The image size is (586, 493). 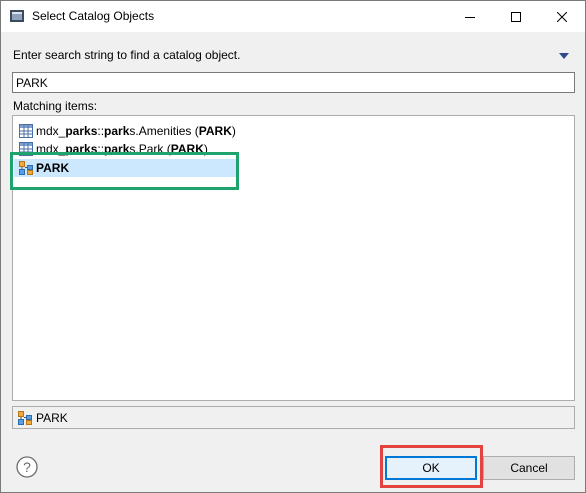 What do you see at coordinates (293, 82) in the screenshot?
I see `search-input` at bounding box center [293, 82].